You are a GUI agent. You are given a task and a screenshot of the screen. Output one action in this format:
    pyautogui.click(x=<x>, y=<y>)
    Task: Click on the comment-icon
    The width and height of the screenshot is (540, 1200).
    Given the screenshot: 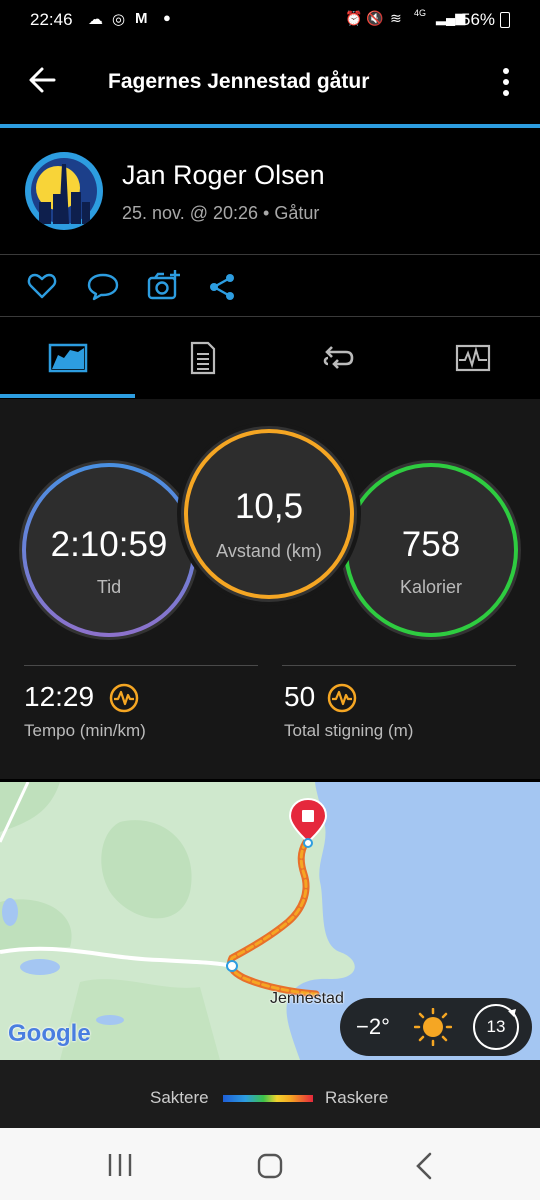 What is the action you would take?
    pyautogui.click(x=103, y=287)
    